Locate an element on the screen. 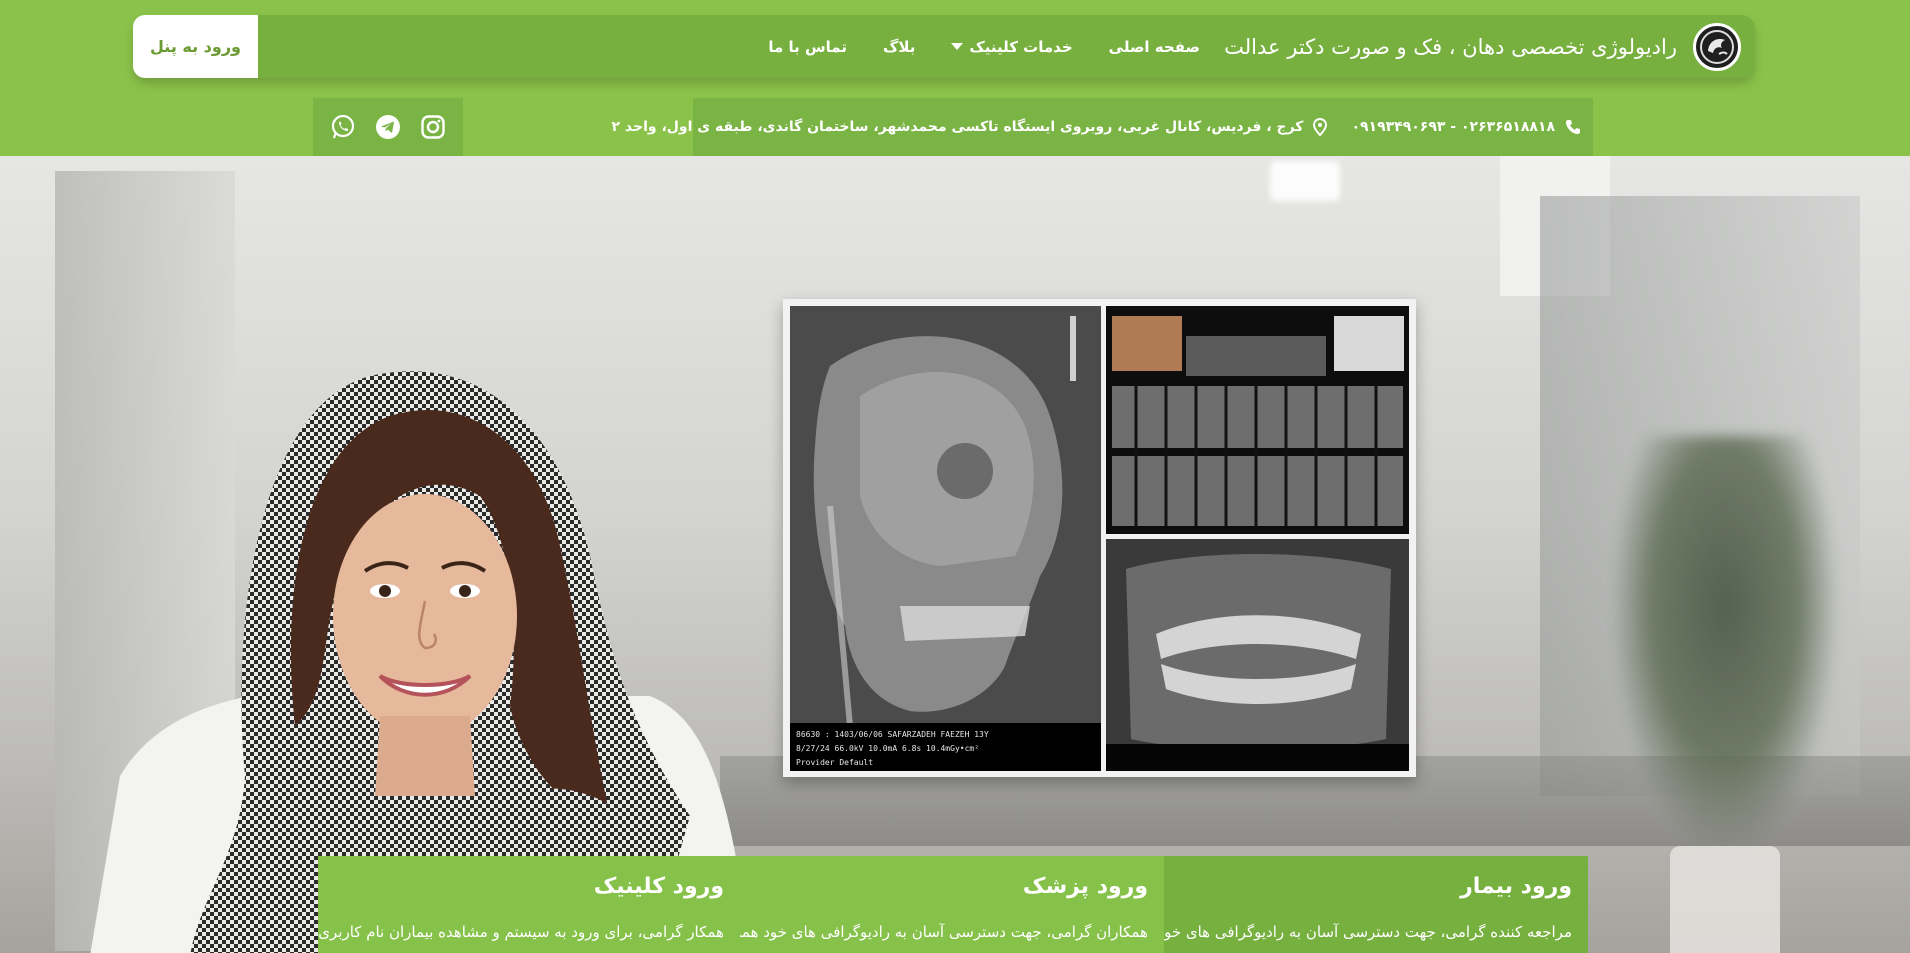  xray-caption-line-1: 86630 : 1403/06/06 SAFARZADEH FAEZEH 13Y is located at coordinates (892, 734).